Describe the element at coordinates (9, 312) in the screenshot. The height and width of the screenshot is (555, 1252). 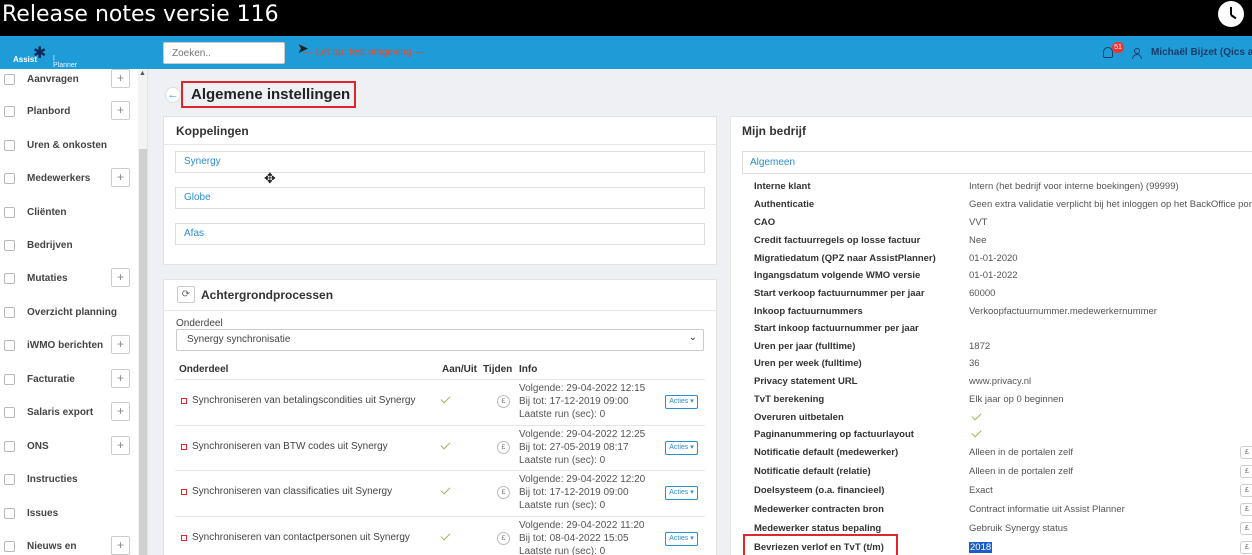
I see `calendar-icon` at that location.